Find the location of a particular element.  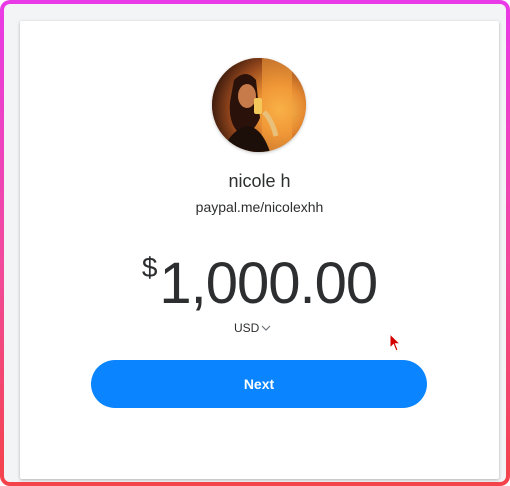

mouse-cursor-icon is located at coordinates (395, 342).